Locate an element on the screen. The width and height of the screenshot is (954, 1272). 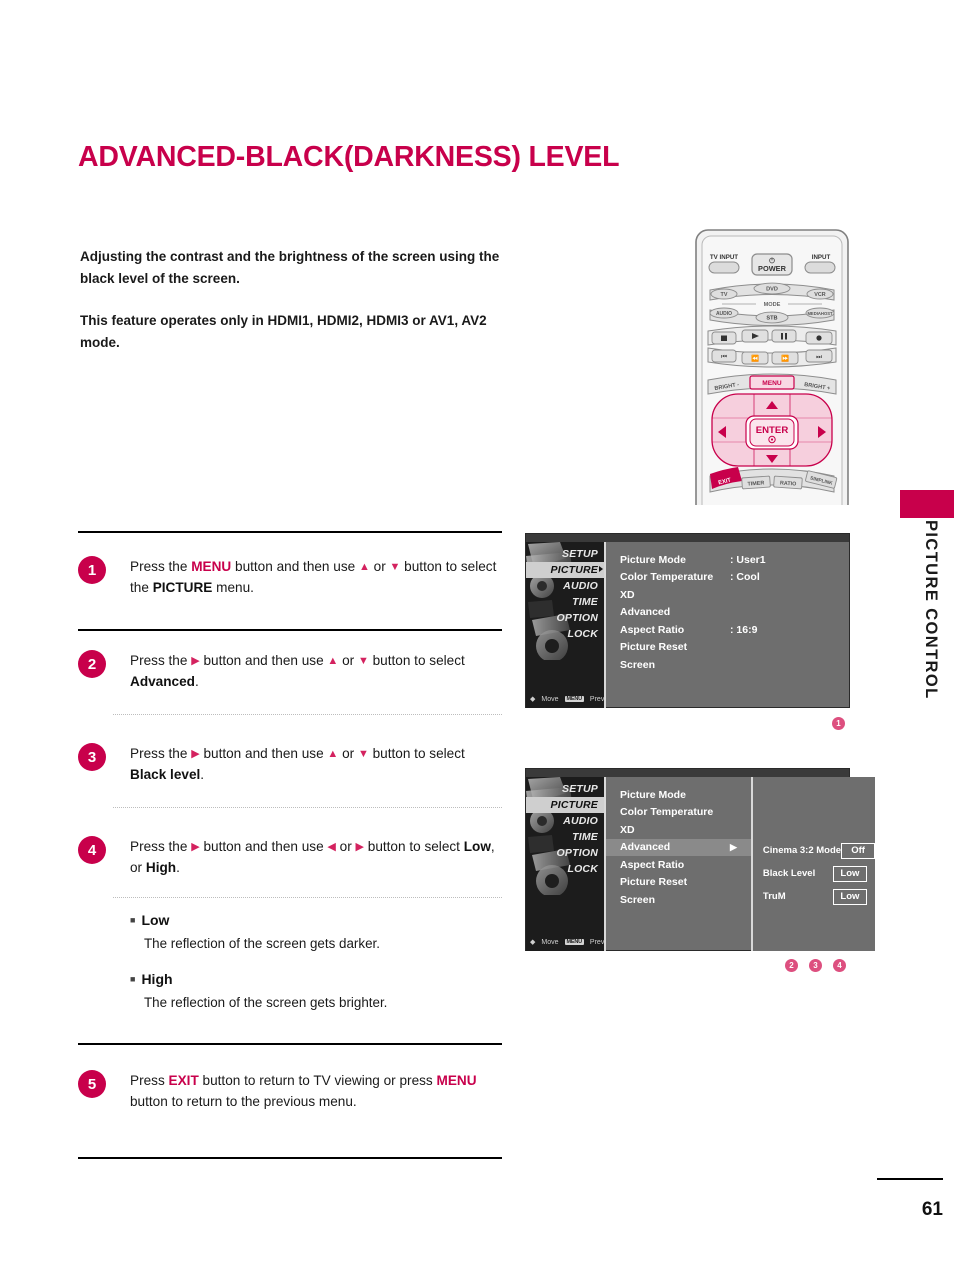
osd2-row-advanced: Advanced ▶ is located at coordinates (678, 847).